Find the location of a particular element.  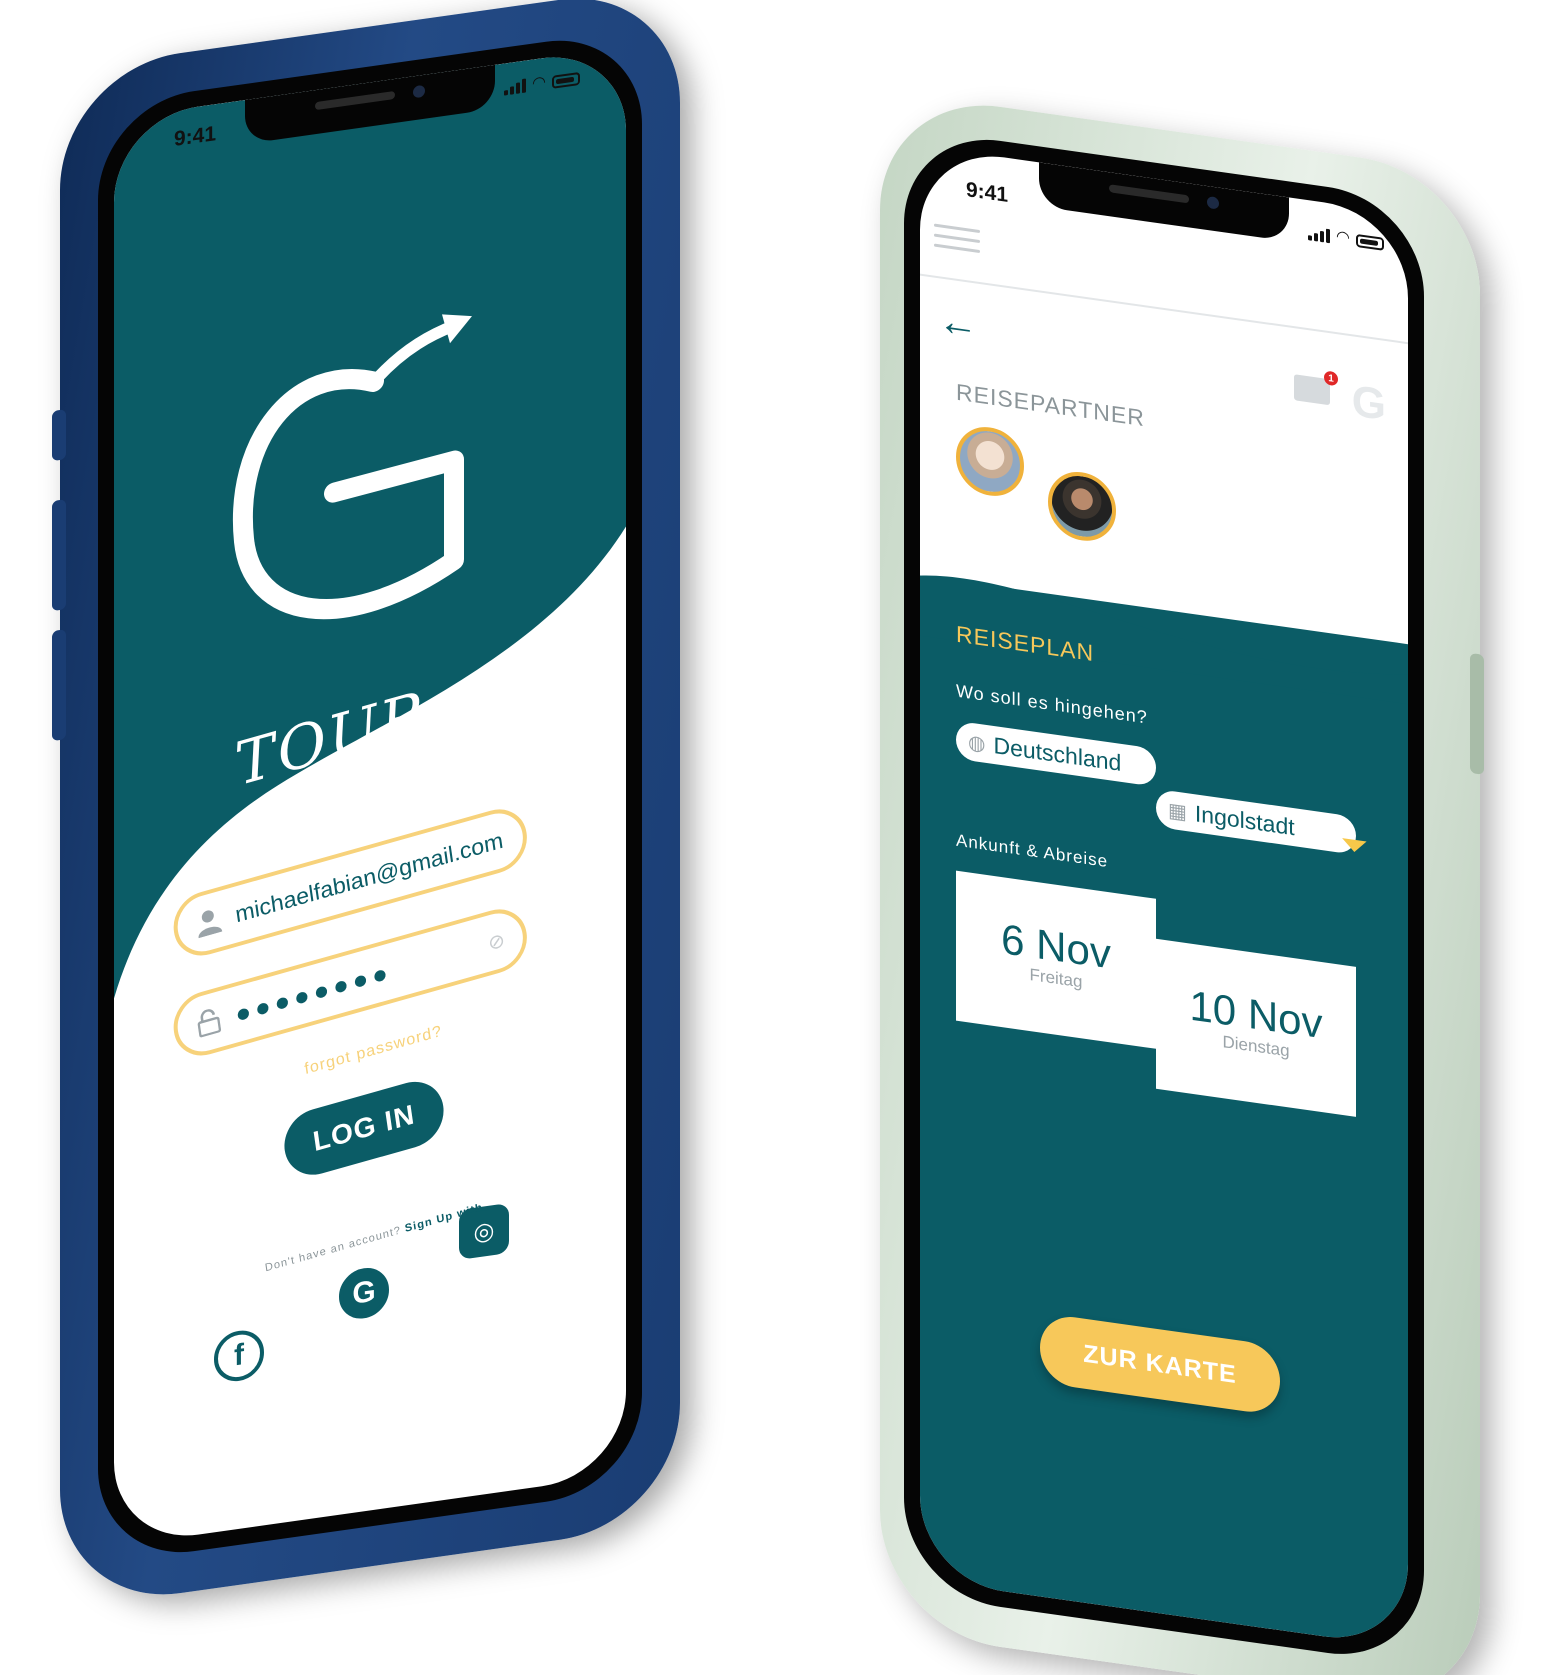

battery-icon is located at coordinates (1370, 242).